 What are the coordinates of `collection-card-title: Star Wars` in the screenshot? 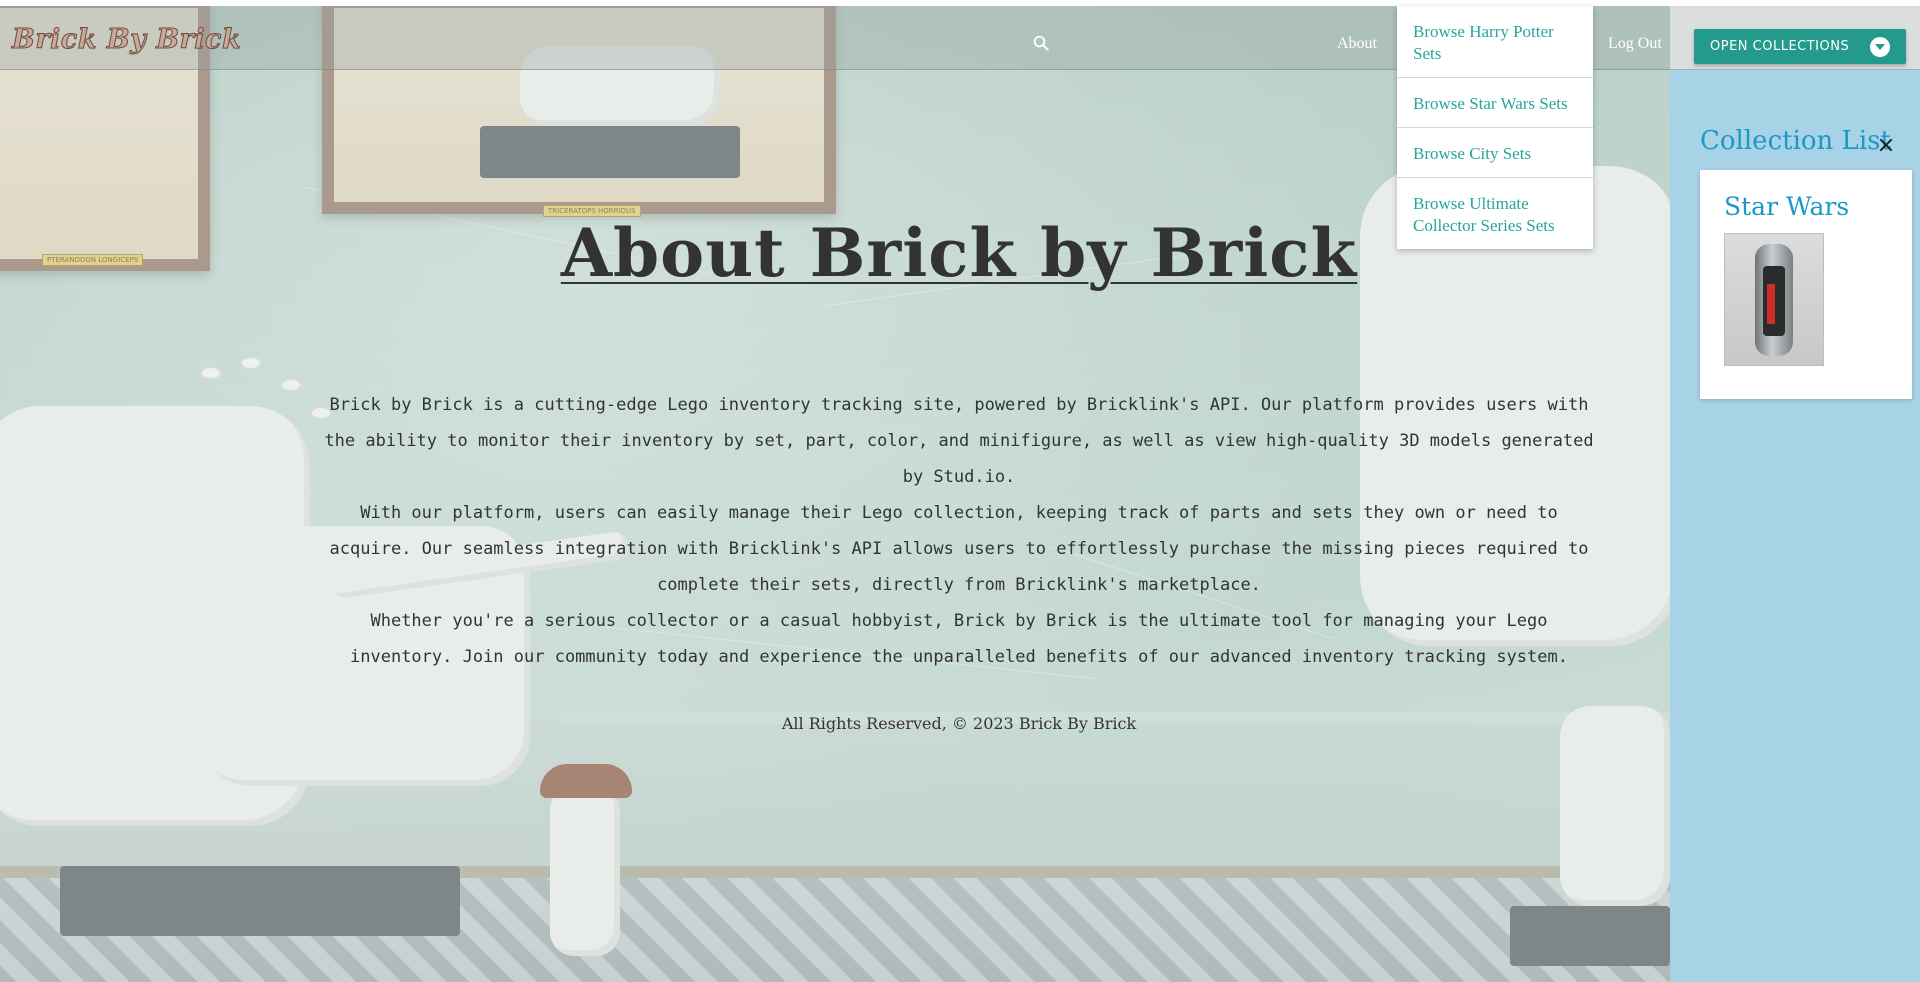 It's located at (1786, 206).